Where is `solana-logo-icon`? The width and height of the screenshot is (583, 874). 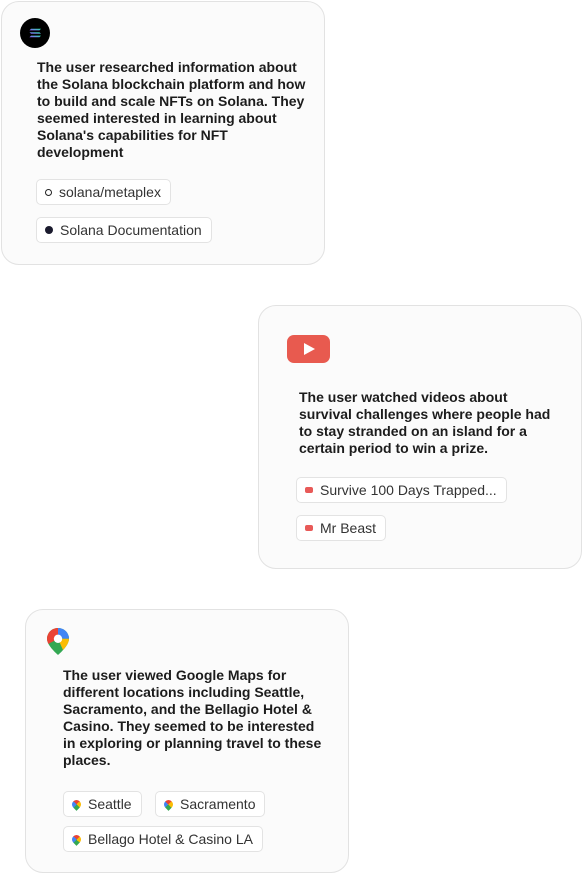 solana-logo-icon is located at coordinates (35, 33).